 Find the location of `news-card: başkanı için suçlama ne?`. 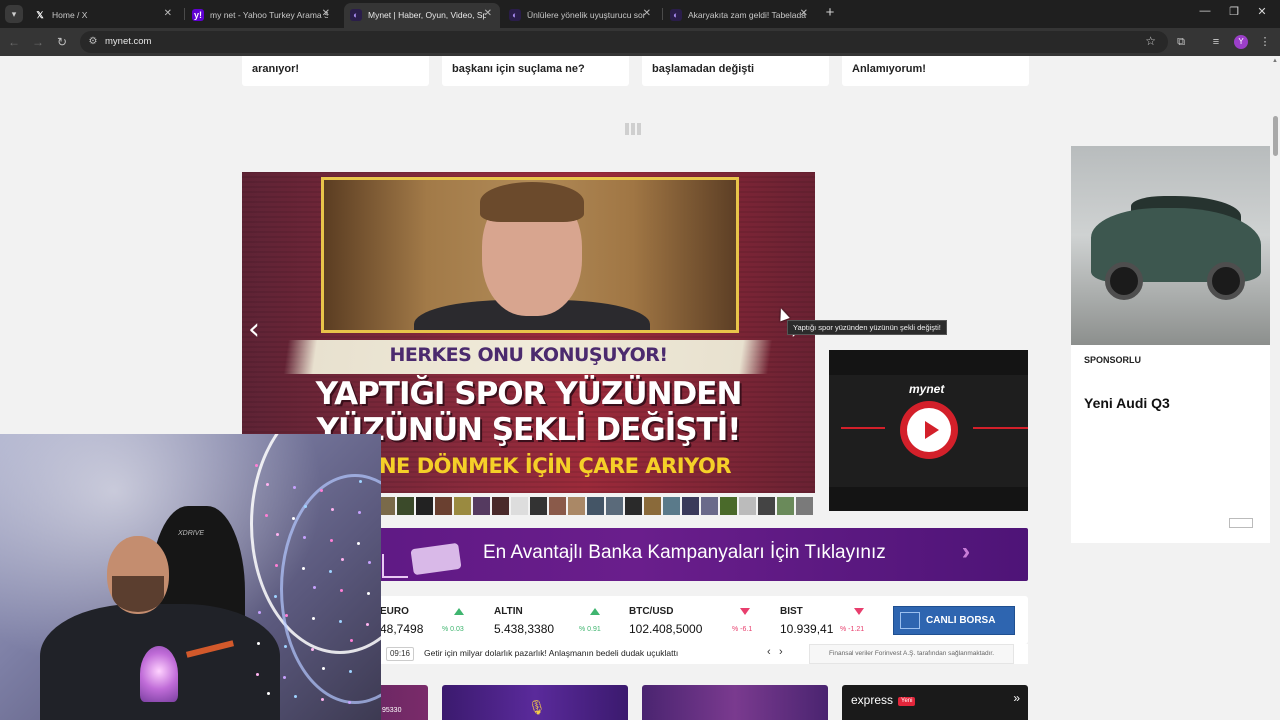

news-card: başkanı için suçlama ne? is located at coordinates (535, 71).